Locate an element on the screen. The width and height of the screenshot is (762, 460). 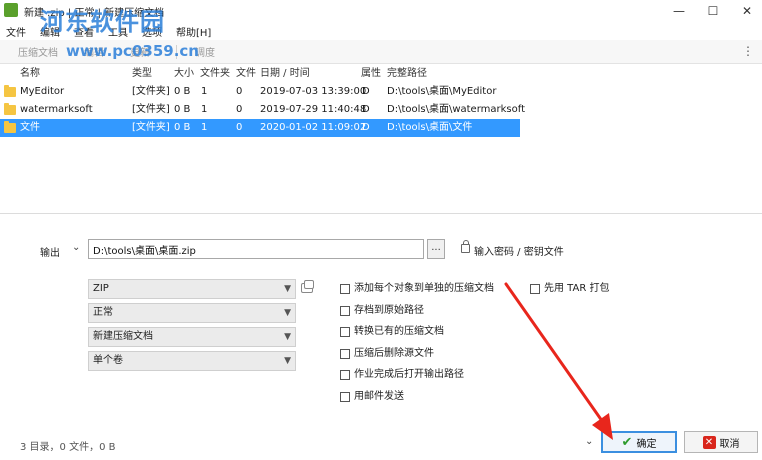
mode-select-value: 新建压缩文档 is located at coordinates (123, 336).